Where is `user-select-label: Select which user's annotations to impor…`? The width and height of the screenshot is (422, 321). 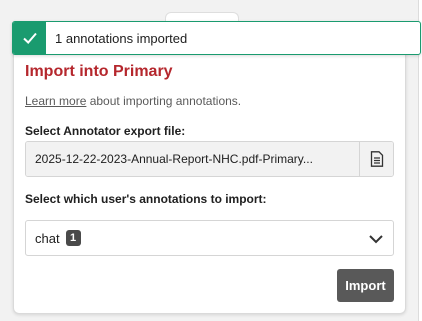 user-select-label: Select which user's annotations to impor… is located at coordinates (146, 199).